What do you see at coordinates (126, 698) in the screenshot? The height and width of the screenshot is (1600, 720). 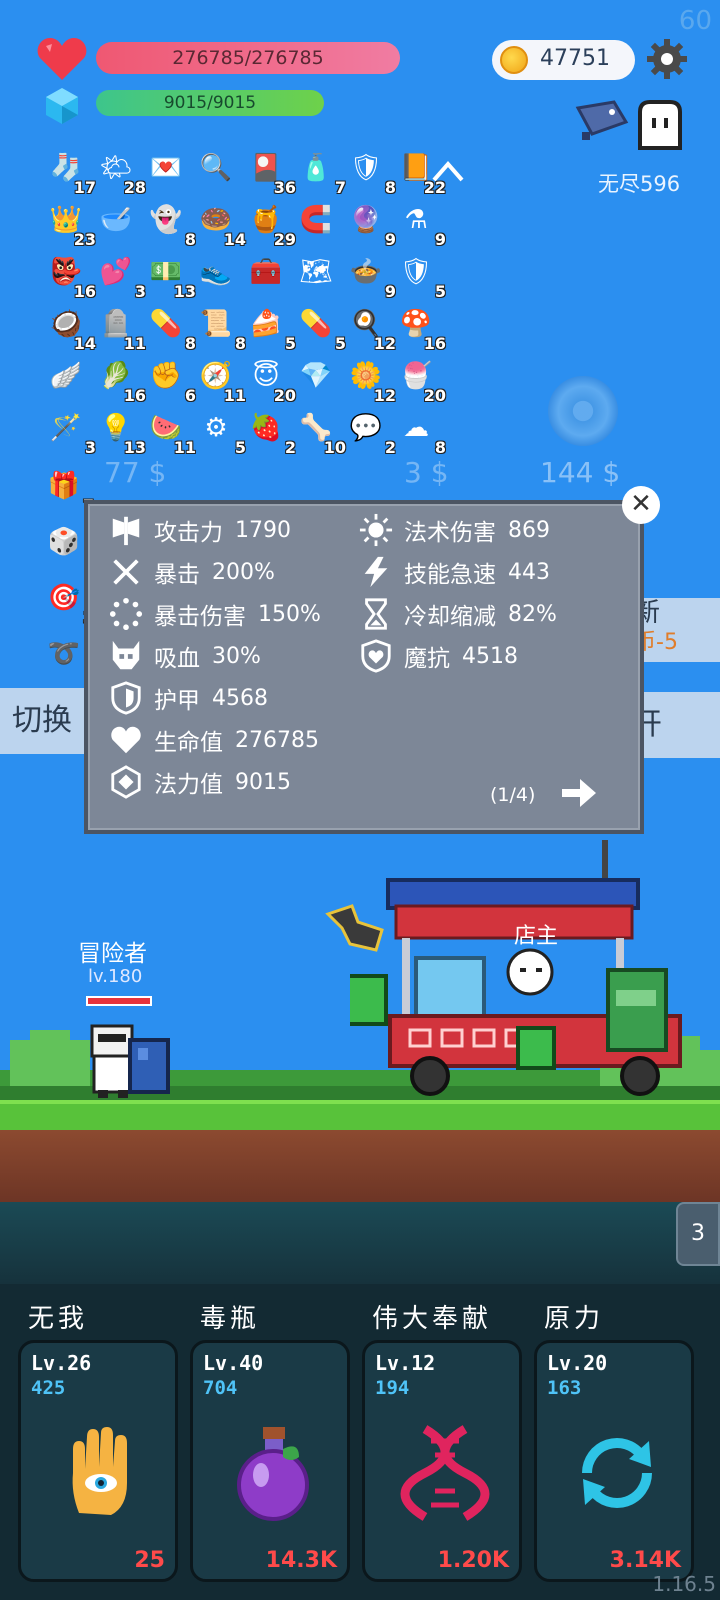 I see `armor-shield-icon` at bounding box center [126, 698].